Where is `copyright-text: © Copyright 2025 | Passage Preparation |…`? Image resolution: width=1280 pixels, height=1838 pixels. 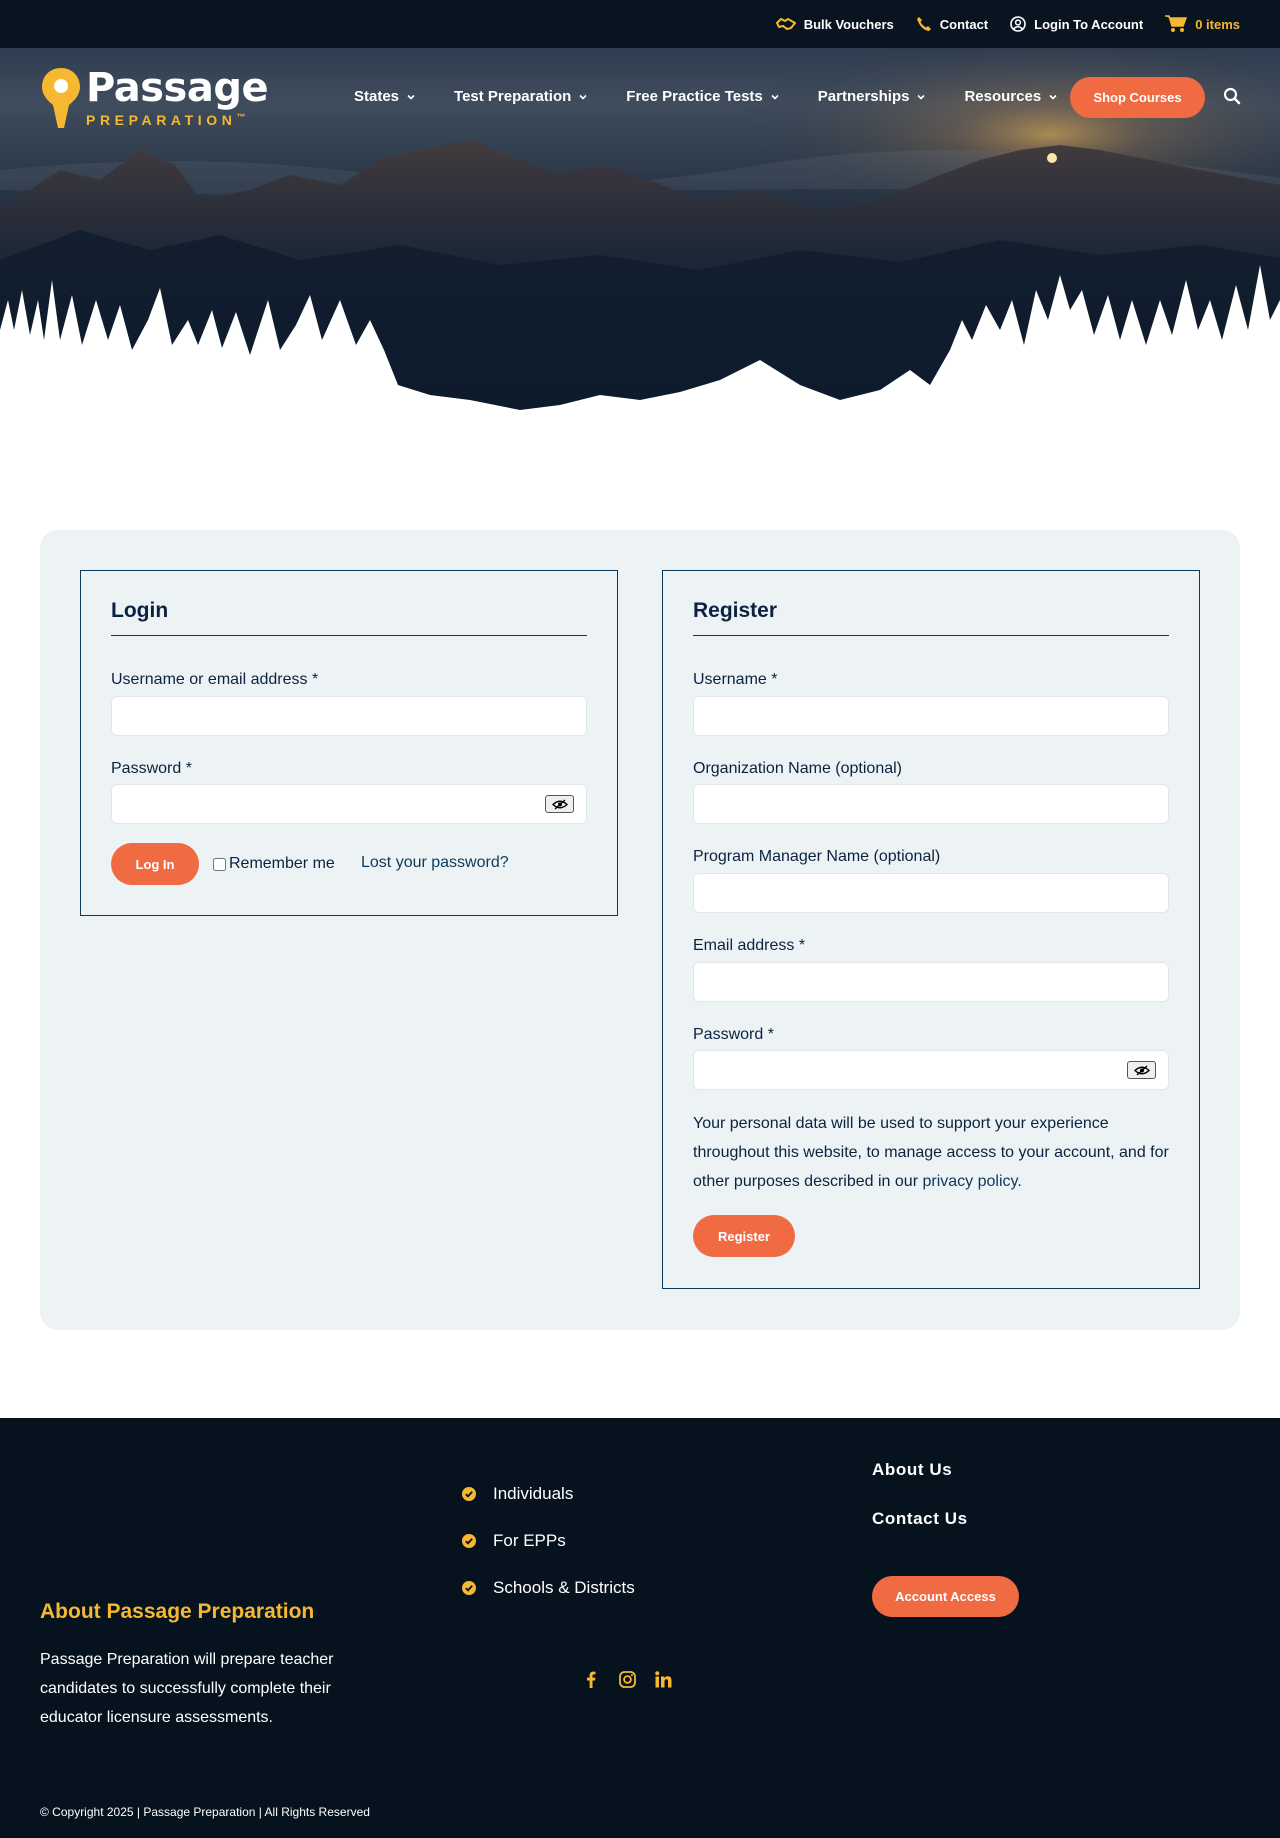 copyright-text: © Copyright 2025 | Passage Preparation |… is located at coordinates (205, 1812).